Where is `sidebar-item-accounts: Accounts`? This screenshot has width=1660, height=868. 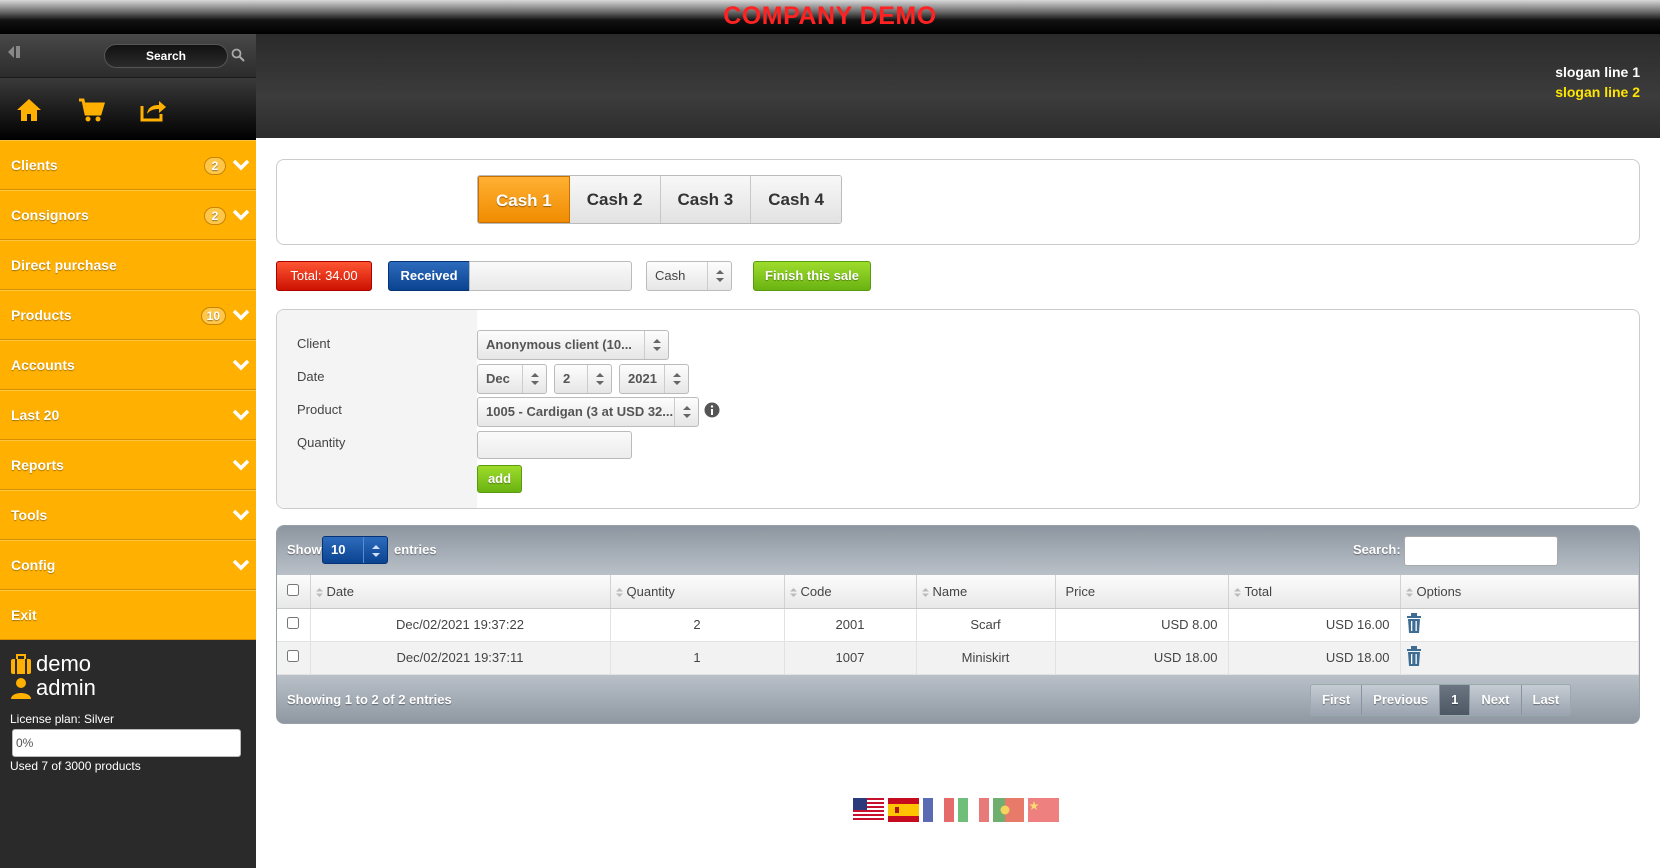
sidebar-item-accounts: Accounts is located at coordinates (128, 365).